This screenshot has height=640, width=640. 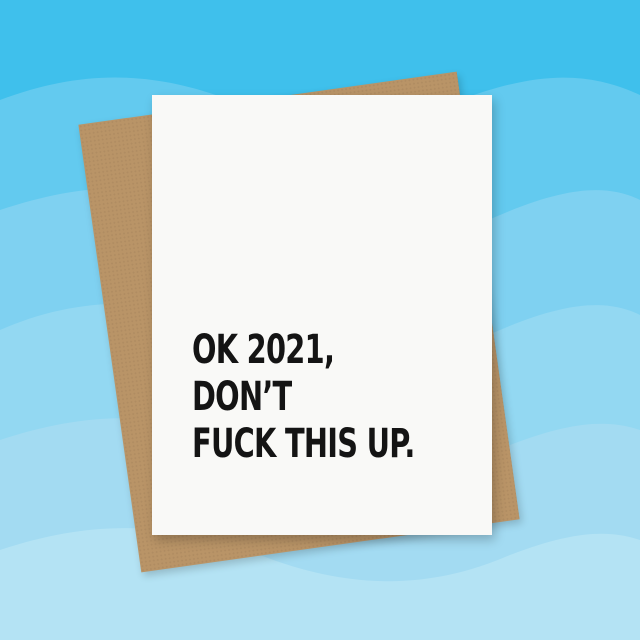 I want to click on card-message: OK 2021, DON’T FUCK THIS UP., so click(x=346, y=397).